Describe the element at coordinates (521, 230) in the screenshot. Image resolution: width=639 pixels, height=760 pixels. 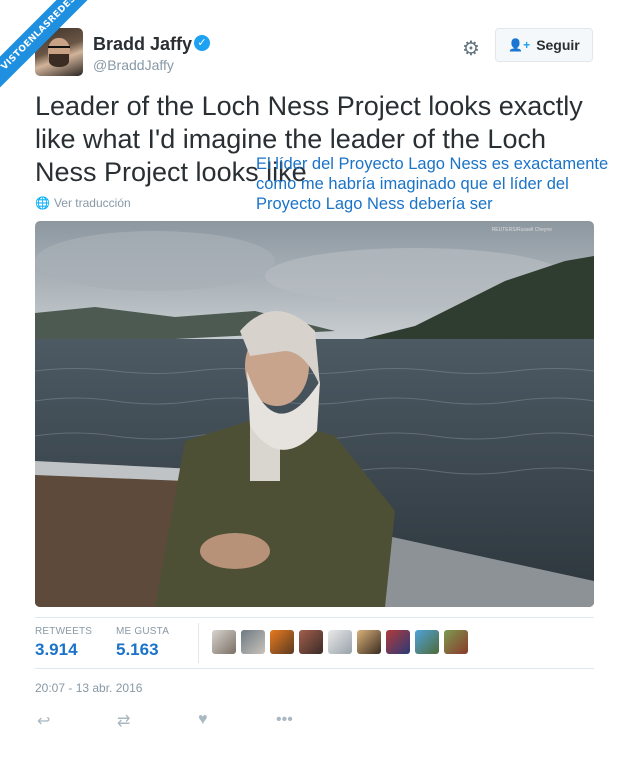
I see `photo-credit: REUTERS/Russell Cheyne` at that location.